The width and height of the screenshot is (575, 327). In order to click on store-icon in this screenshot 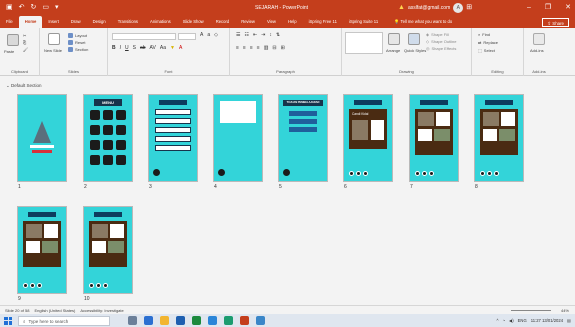, I will do `click(260, 320)`.